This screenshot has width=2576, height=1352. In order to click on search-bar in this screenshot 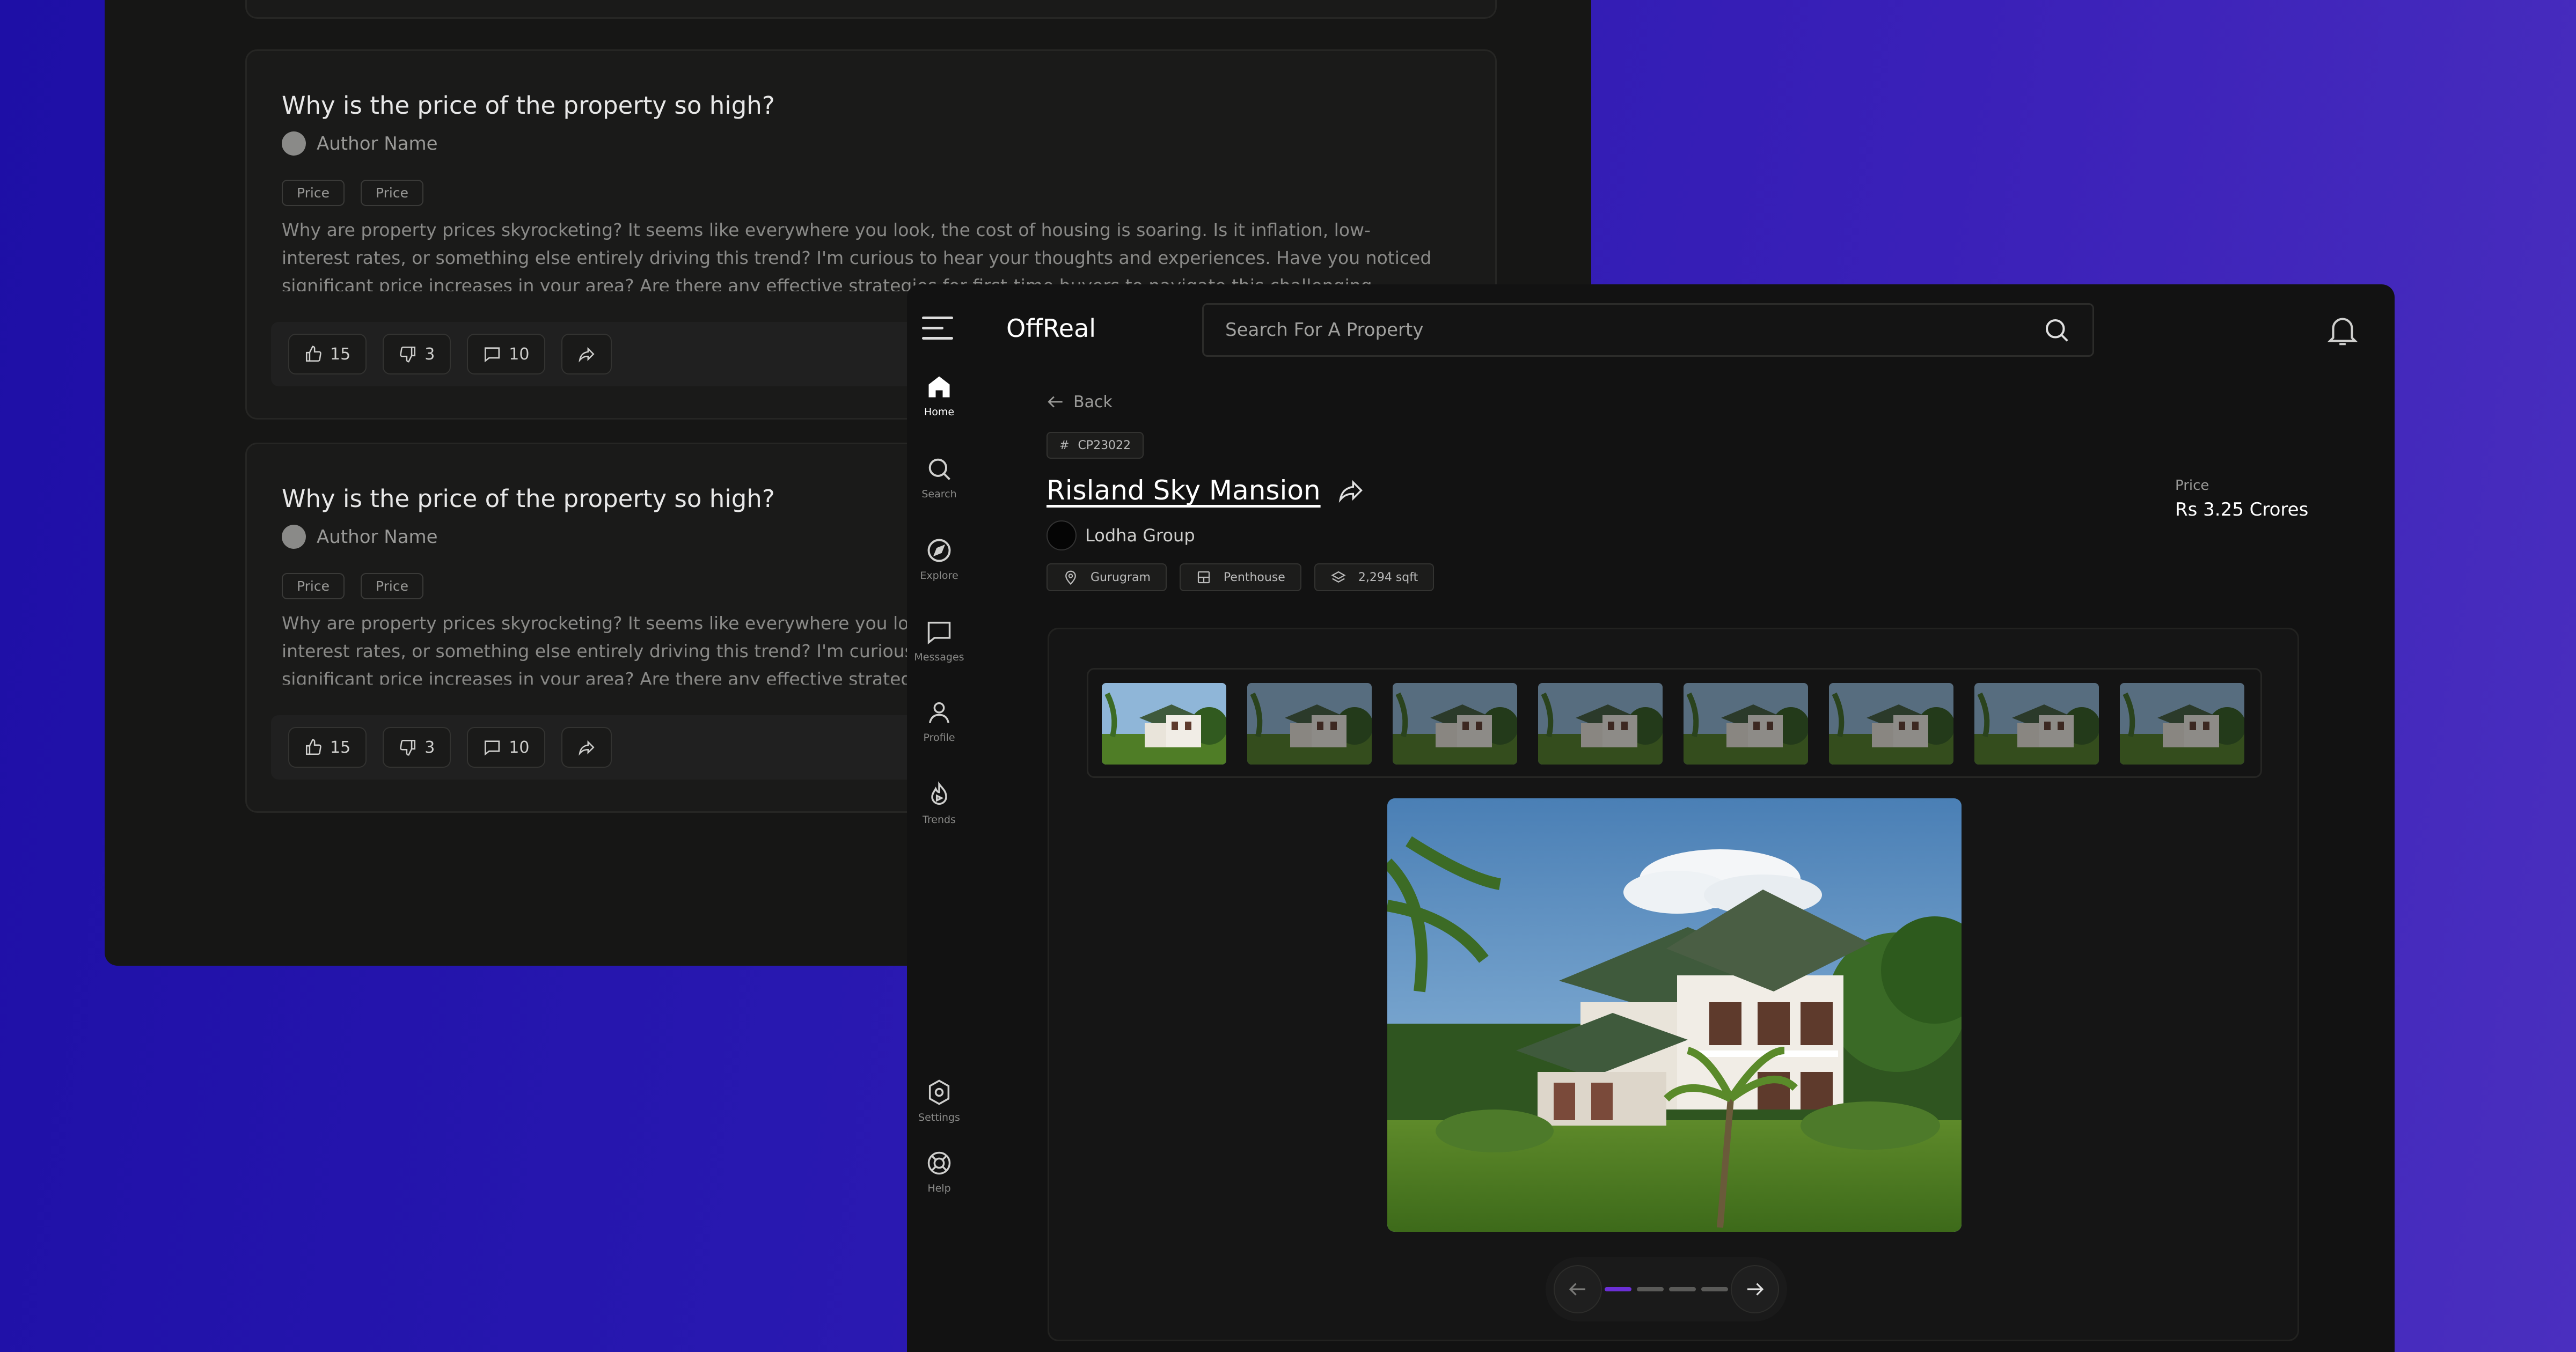, I will do `click(1648, 330)`.